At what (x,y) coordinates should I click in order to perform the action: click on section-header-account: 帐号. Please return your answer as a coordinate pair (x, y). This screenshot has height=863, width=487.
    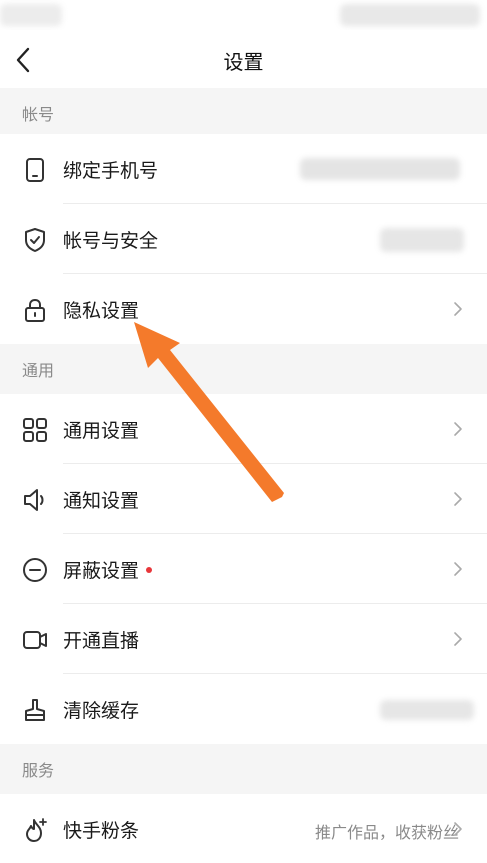
    Looking at the image, I should click on (243, 111).